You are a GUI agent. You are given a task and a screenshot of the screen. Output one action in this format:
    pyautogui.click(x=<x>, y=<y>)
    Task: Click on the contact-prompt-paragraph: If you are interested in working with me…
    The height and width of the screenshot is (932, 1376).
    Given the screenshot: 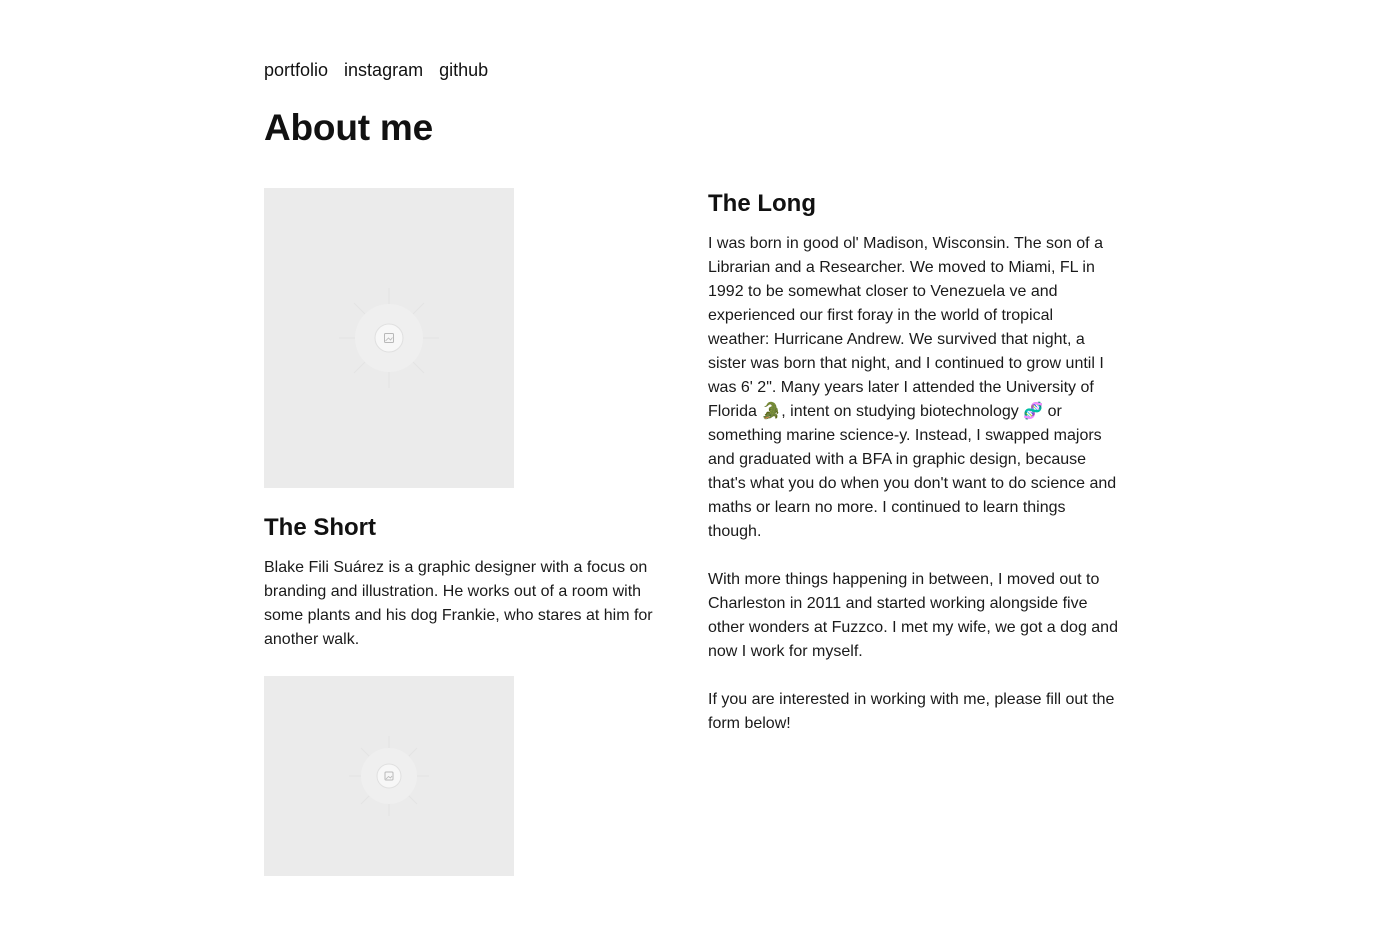 What is the action you would take?
    pyautogui.click(x=911, y=711)
    